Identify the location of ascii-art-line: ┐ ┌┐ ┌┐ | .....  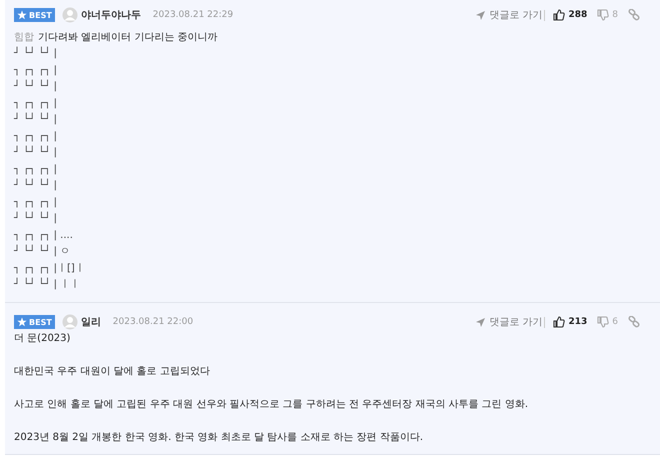
(44, 236).